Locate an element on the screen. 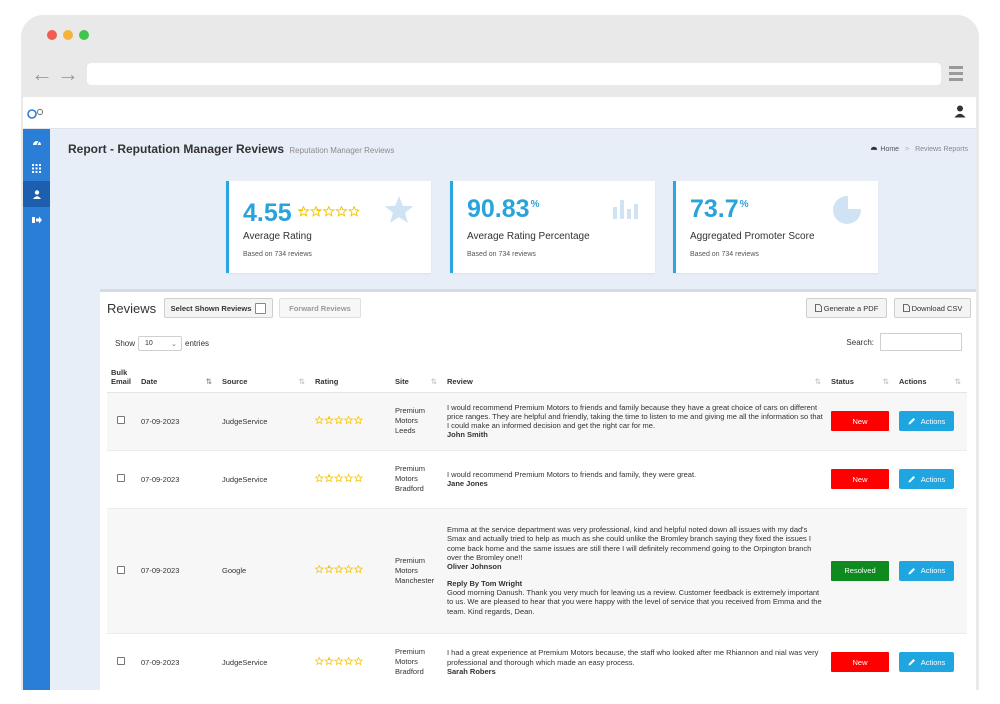 Image resolution: width=1000 pixels, height=704 pixels. col-site: Site ⇅ is located at coordinates (417, 376).